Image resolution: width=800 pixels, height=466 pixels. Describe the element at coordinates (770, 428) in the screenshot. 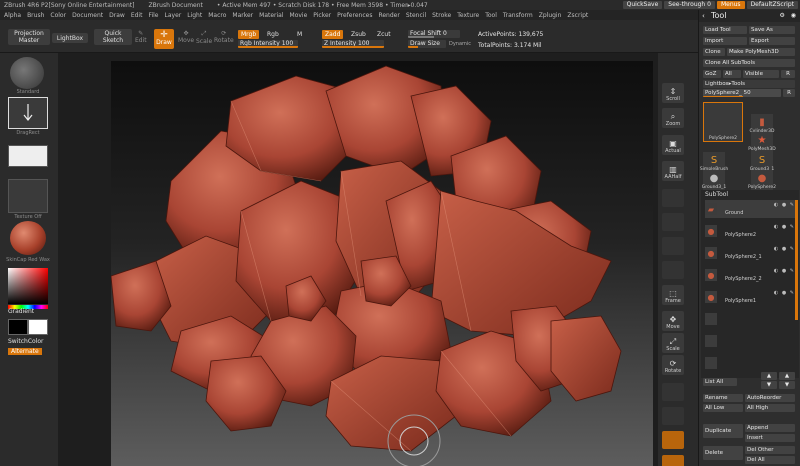

I see `append-button: Append` at that location.